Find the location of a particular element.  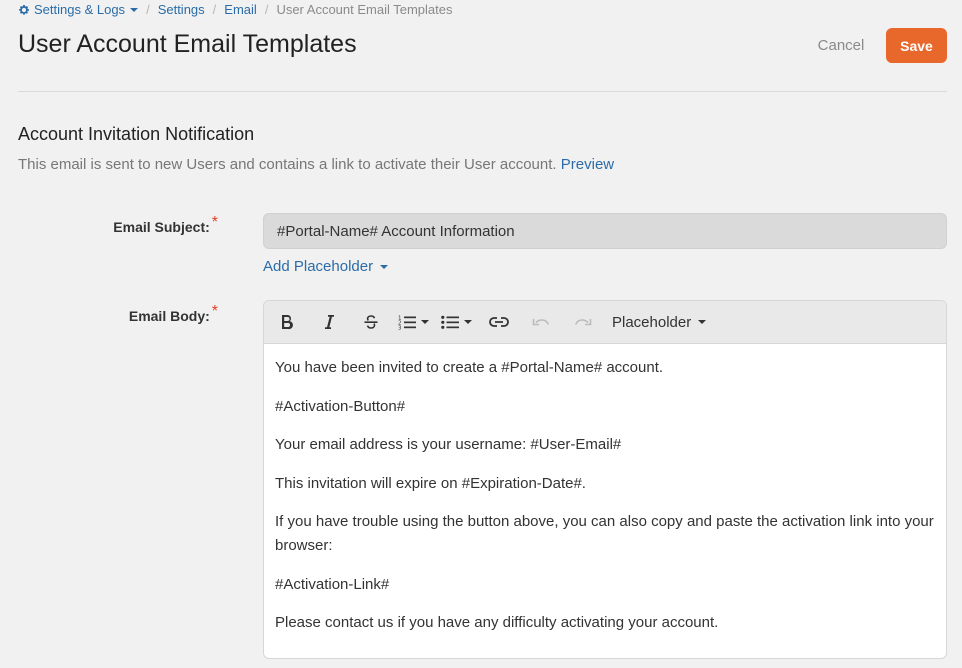

email-subject-label-text: Email Subject: is located at coordinates (161, 227).